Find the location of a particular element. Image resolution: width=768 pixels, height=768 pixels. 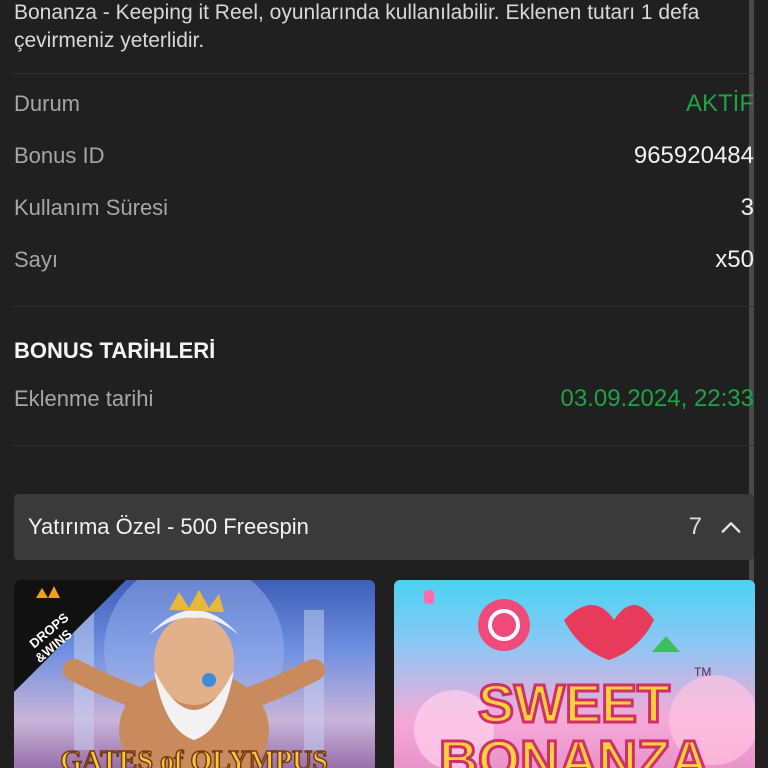

sweet-bonanza-logo: SWEET BONANZA TM is located at coordinates (575, 716).